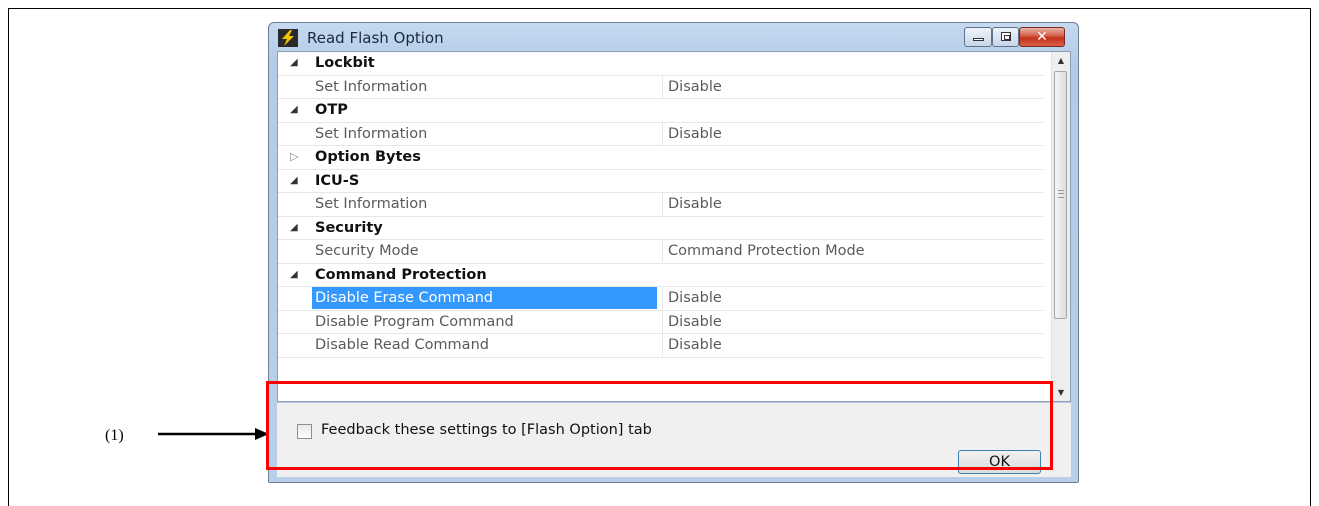  What do you see at coordinates (661, 299) in the screenshot?
I see `property-row: Disable Erase Command Disable` at bounding box center [661, 299].